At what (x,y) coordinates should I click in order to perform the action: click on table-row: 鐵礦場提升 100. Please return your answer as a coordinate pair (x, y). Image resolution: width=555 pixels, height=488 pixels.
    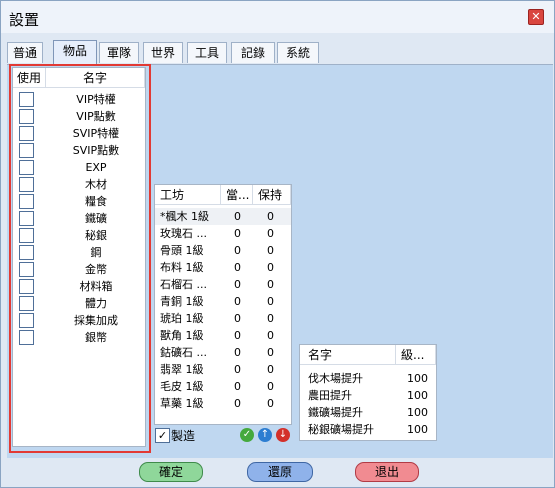
    Looking at the image, I should click on (368, 412).